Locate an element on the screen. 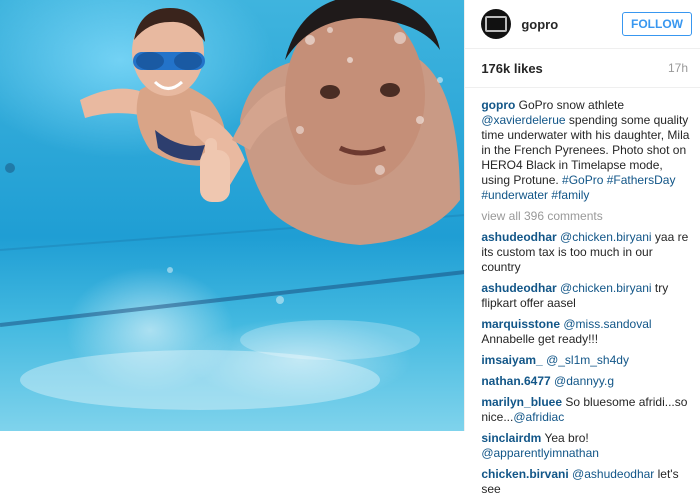 The image size is (700, 497). caption-username: gopro is located at coordinates (498, 105).